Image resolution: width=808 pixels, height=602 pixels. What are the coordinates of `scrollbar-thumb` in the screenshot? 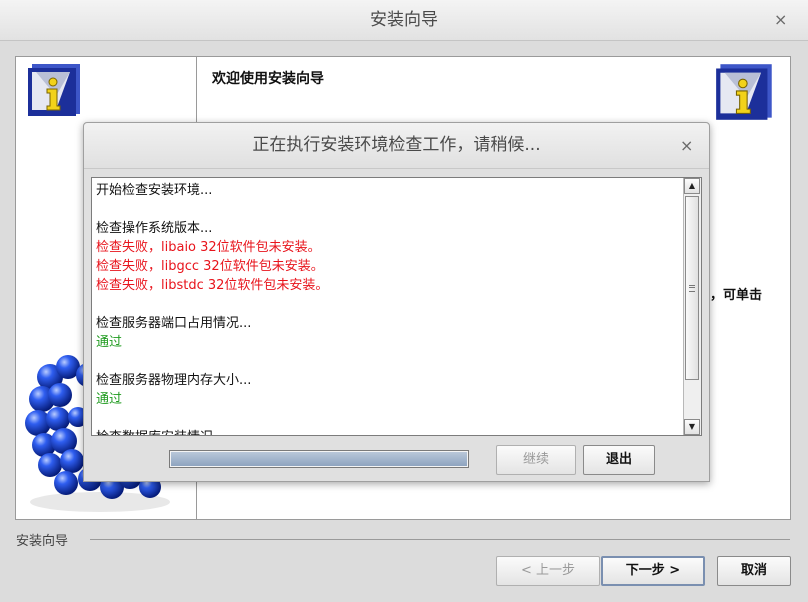 It's located at (692, 288).